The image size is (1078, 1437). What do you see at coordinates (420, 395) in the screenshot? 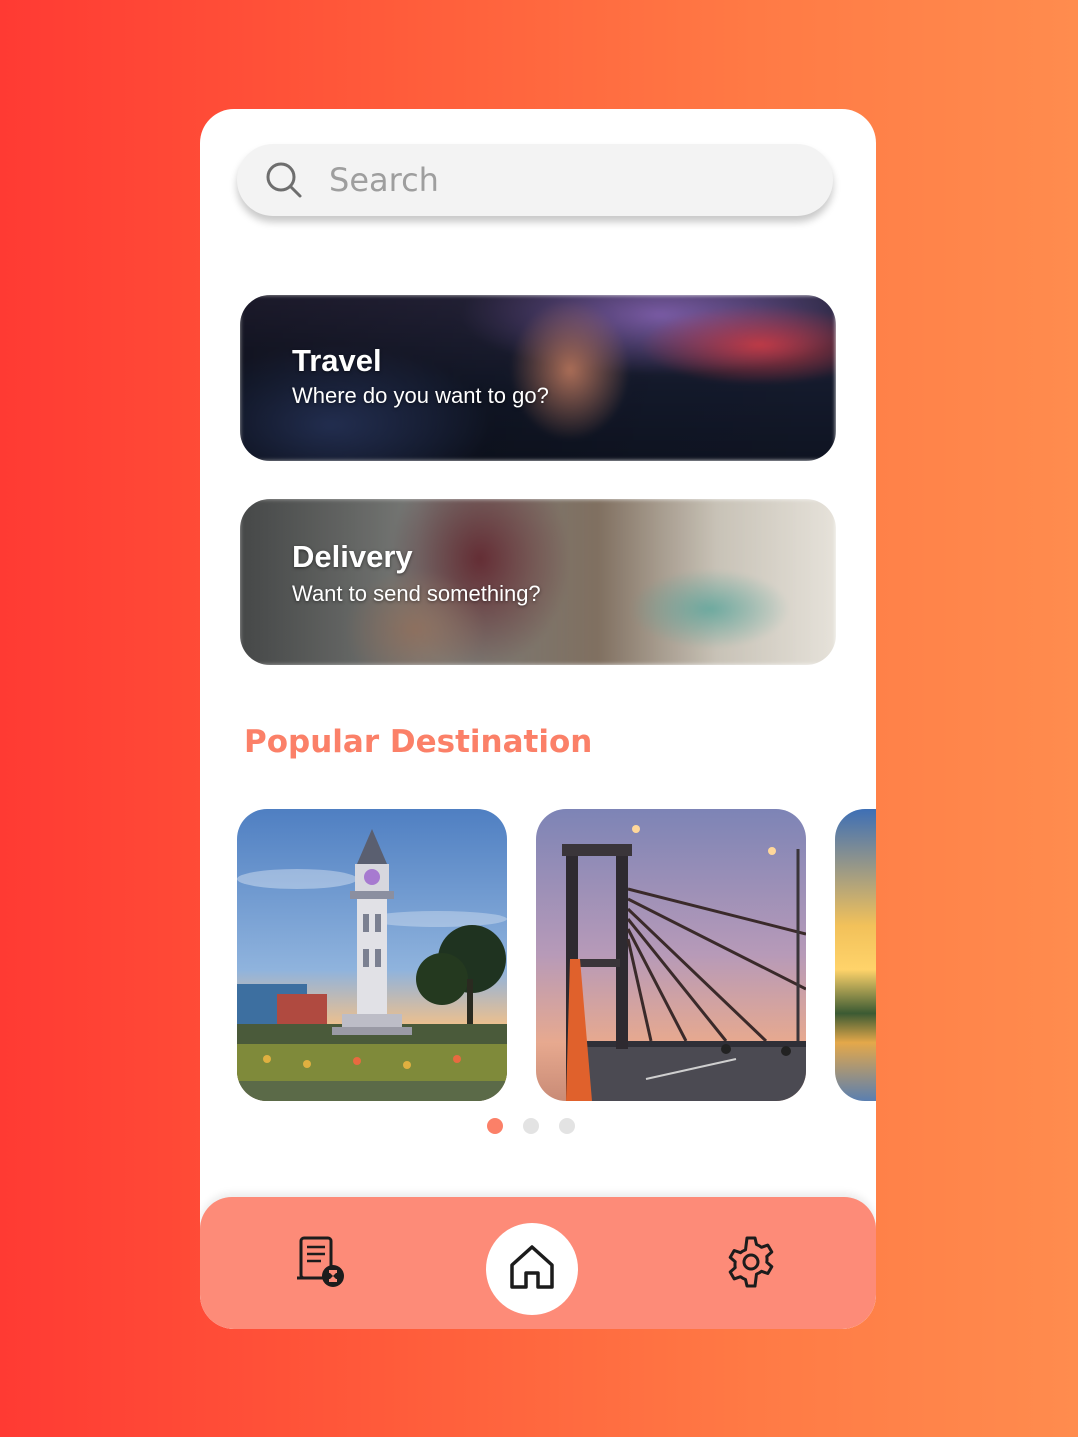
I see `travel-card-subtitle: Where do you want to go?` at bounding box center [420, 395].